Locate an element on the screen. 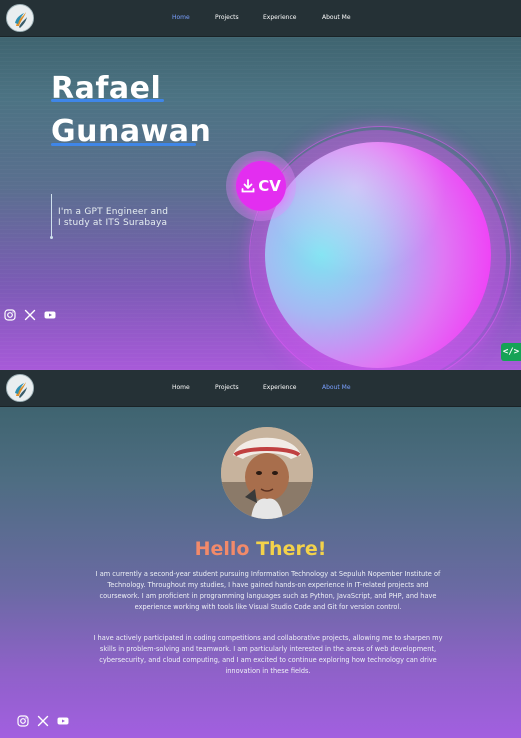 This screenshot has width=521, height=738. hello-heading: Hello There! is located at coordinates (260, 549).